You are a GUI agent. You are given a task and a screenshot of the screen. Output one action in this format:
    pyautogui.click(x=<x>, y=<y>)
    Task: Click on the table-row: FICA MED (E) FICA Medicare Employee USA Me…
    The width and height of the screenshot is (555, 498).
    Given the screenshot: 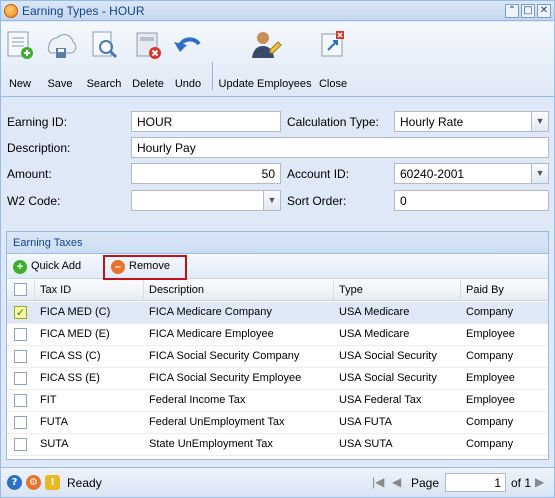 What is the action you would take?
    pyautogui.click(x=277, y=335)
    